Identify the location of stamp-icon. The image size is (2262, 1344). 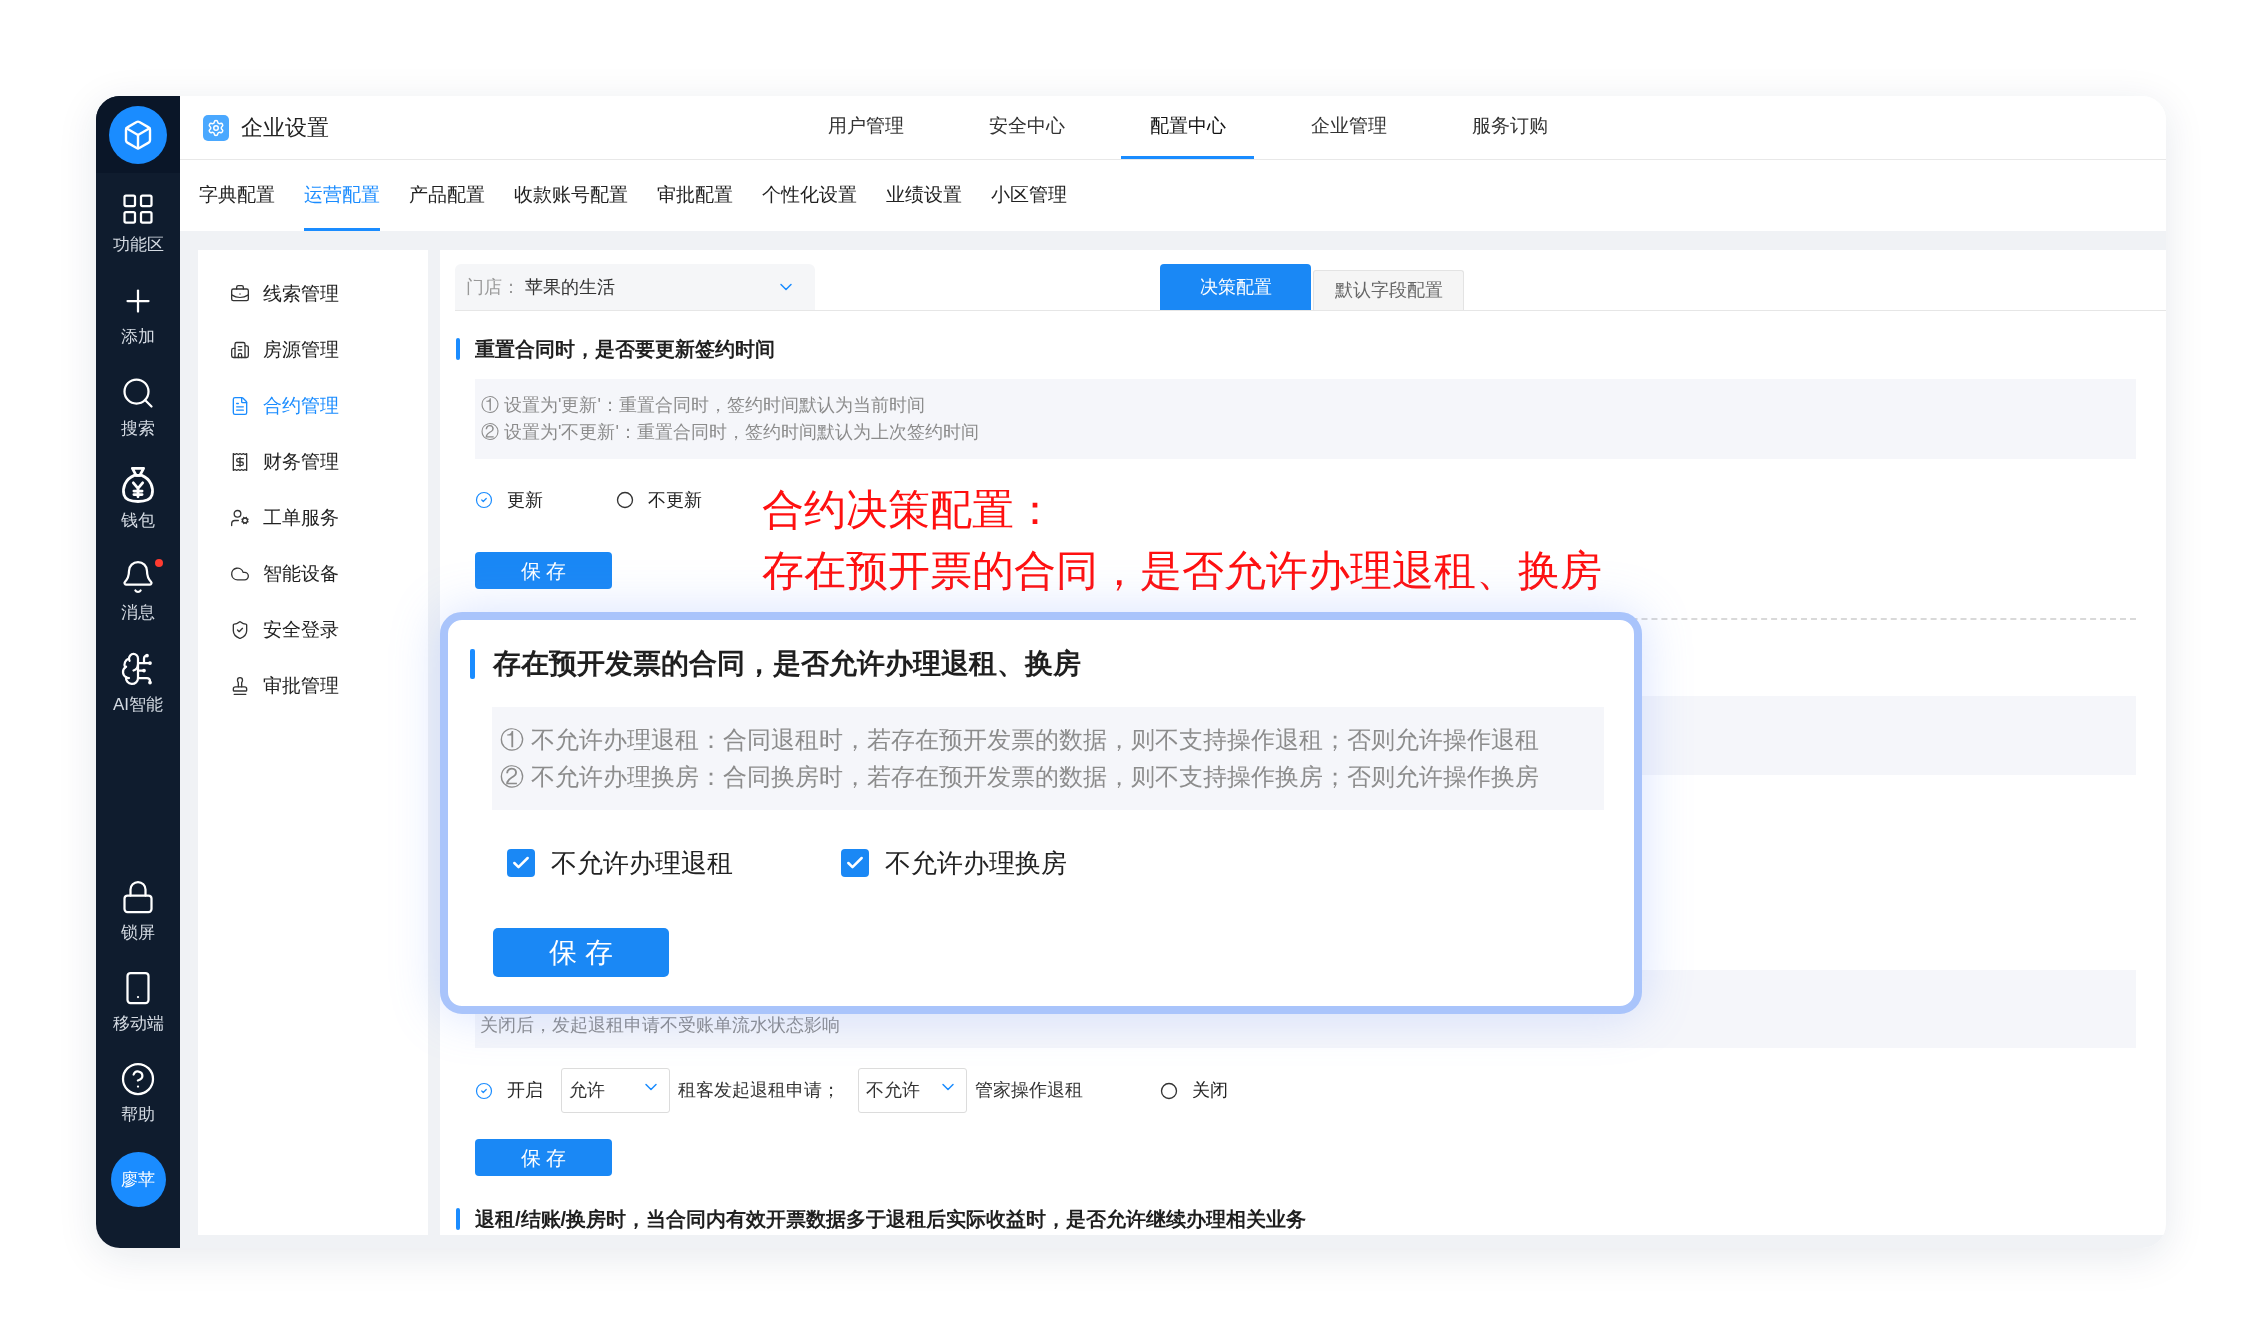
(240, 686).